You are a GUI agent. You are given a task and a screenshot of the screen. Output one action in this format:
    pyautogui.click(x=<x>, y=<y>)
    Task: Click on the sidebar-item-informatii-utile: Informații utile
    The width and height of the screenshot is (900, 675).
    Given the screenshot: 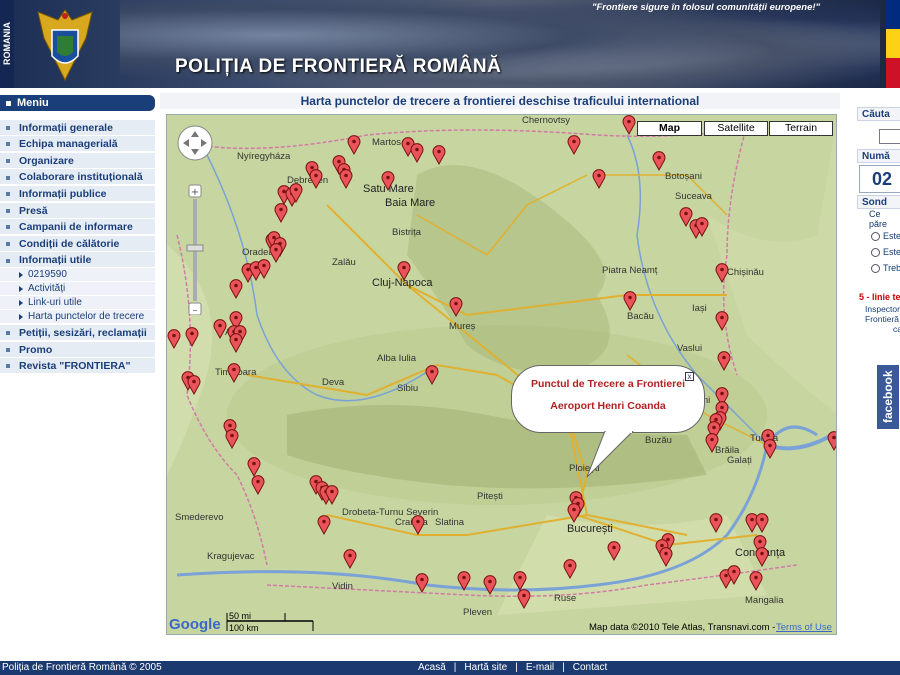 What is the action you would take?
    pyautogui.click(x=77, y=260)
    